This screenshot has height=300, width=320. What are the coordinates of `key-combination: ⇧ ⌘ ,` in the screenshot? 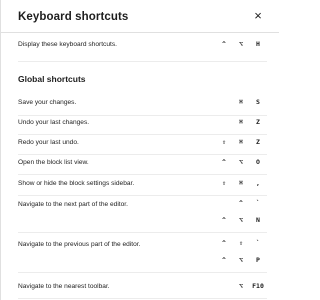 It's located at (239, 183).